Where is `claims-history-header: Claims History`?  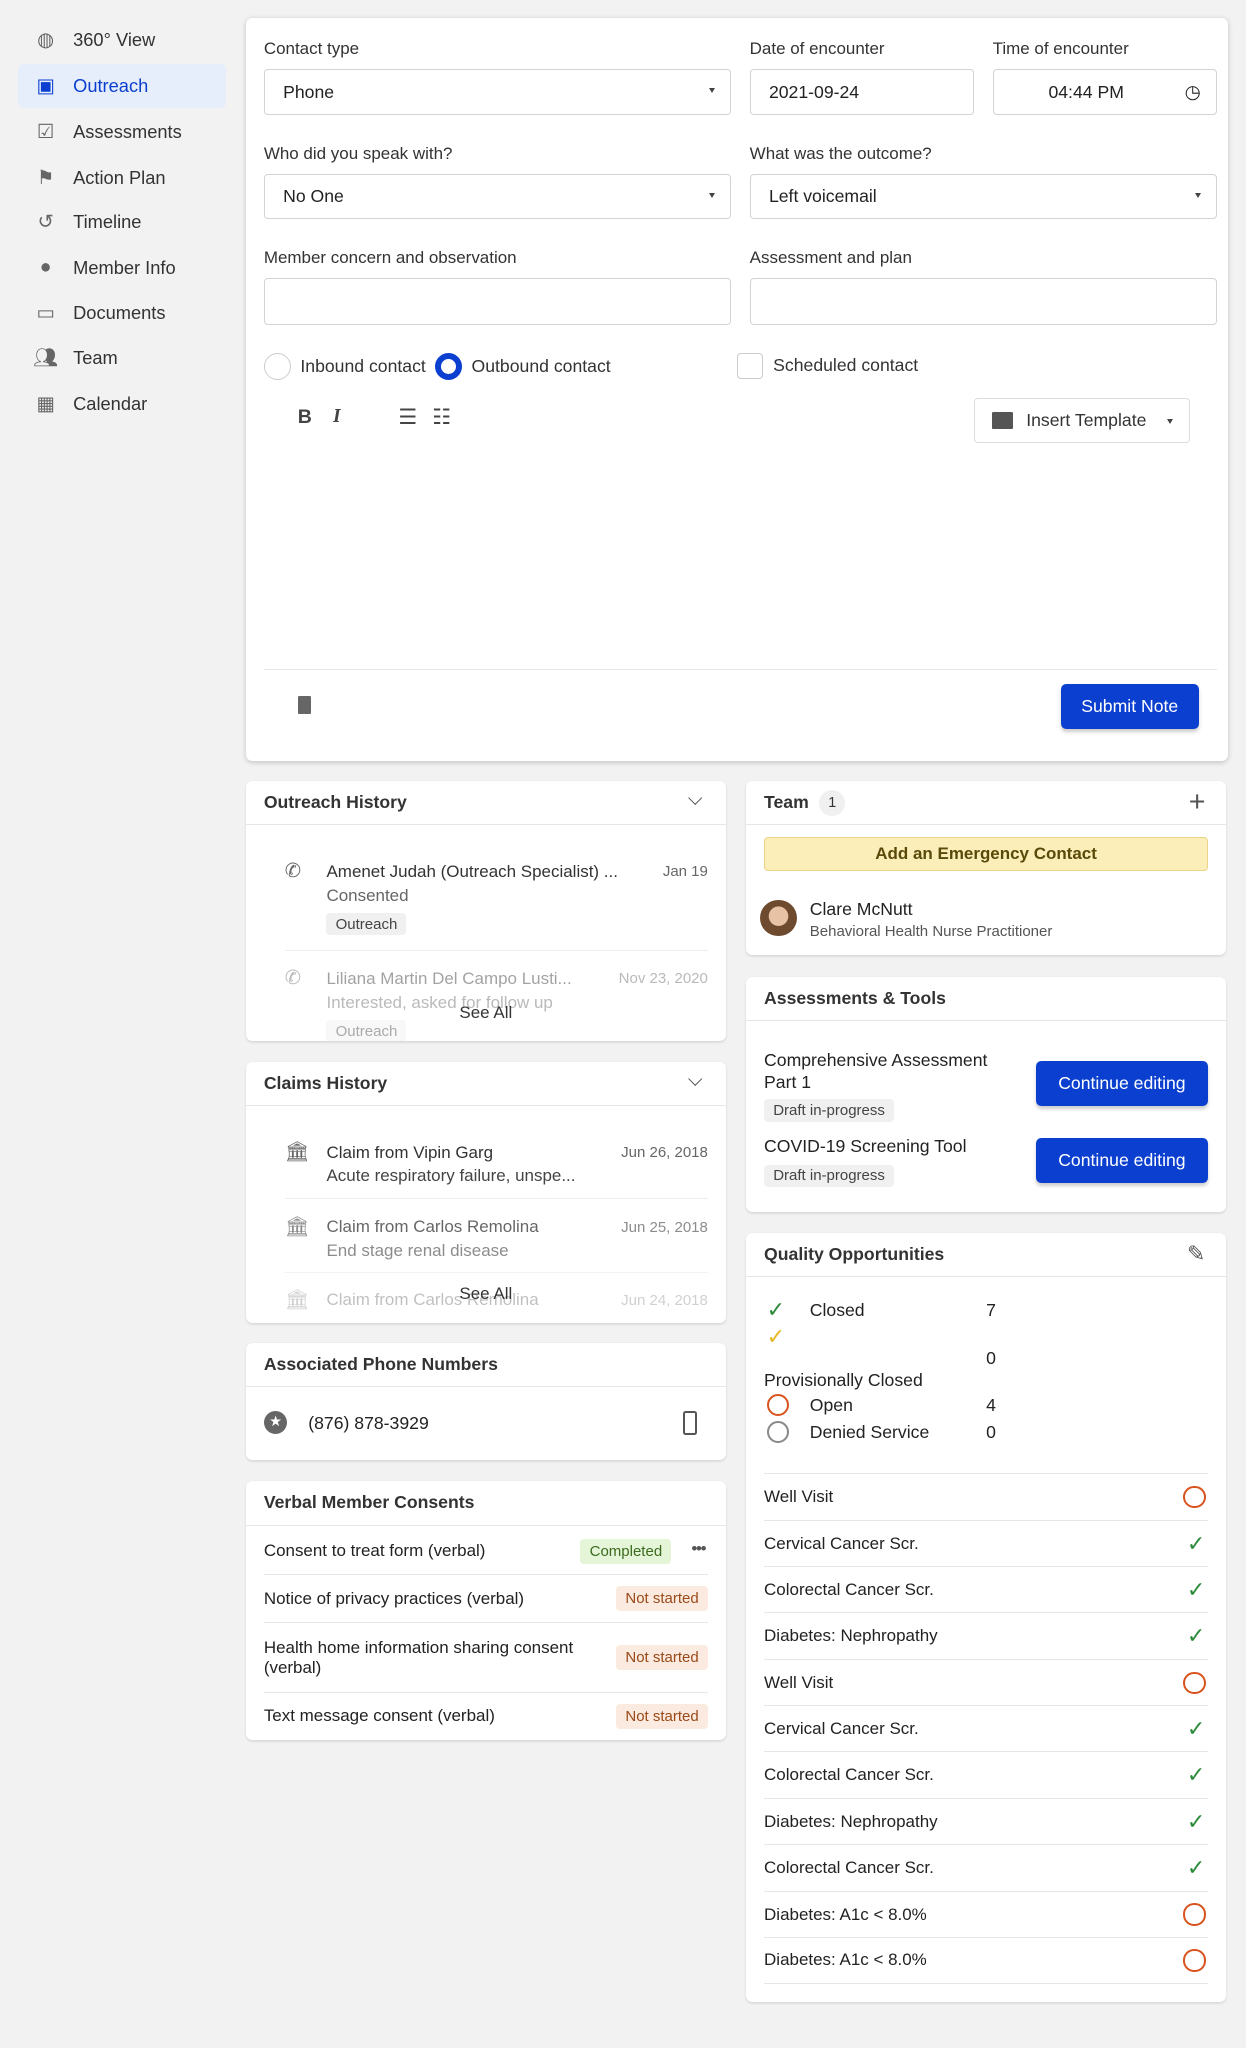
claims-history-header: Claims History is located at coordinates (486, 1084).